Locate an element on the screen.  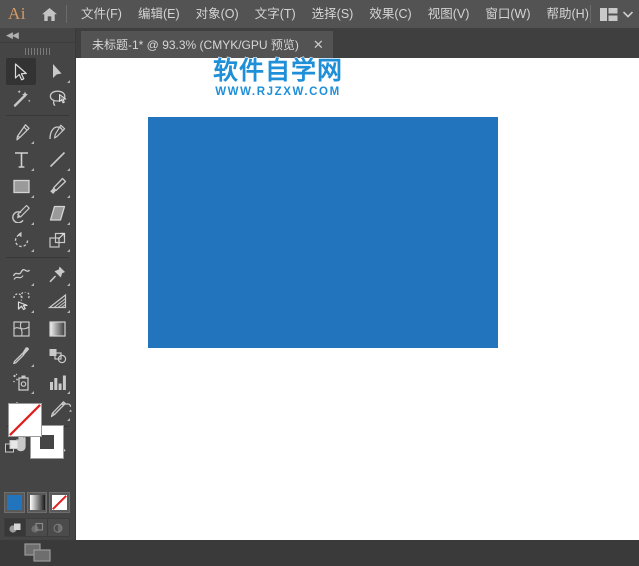
collapse-panel-icon: ◀◀ is located at coordinates (12, 35).